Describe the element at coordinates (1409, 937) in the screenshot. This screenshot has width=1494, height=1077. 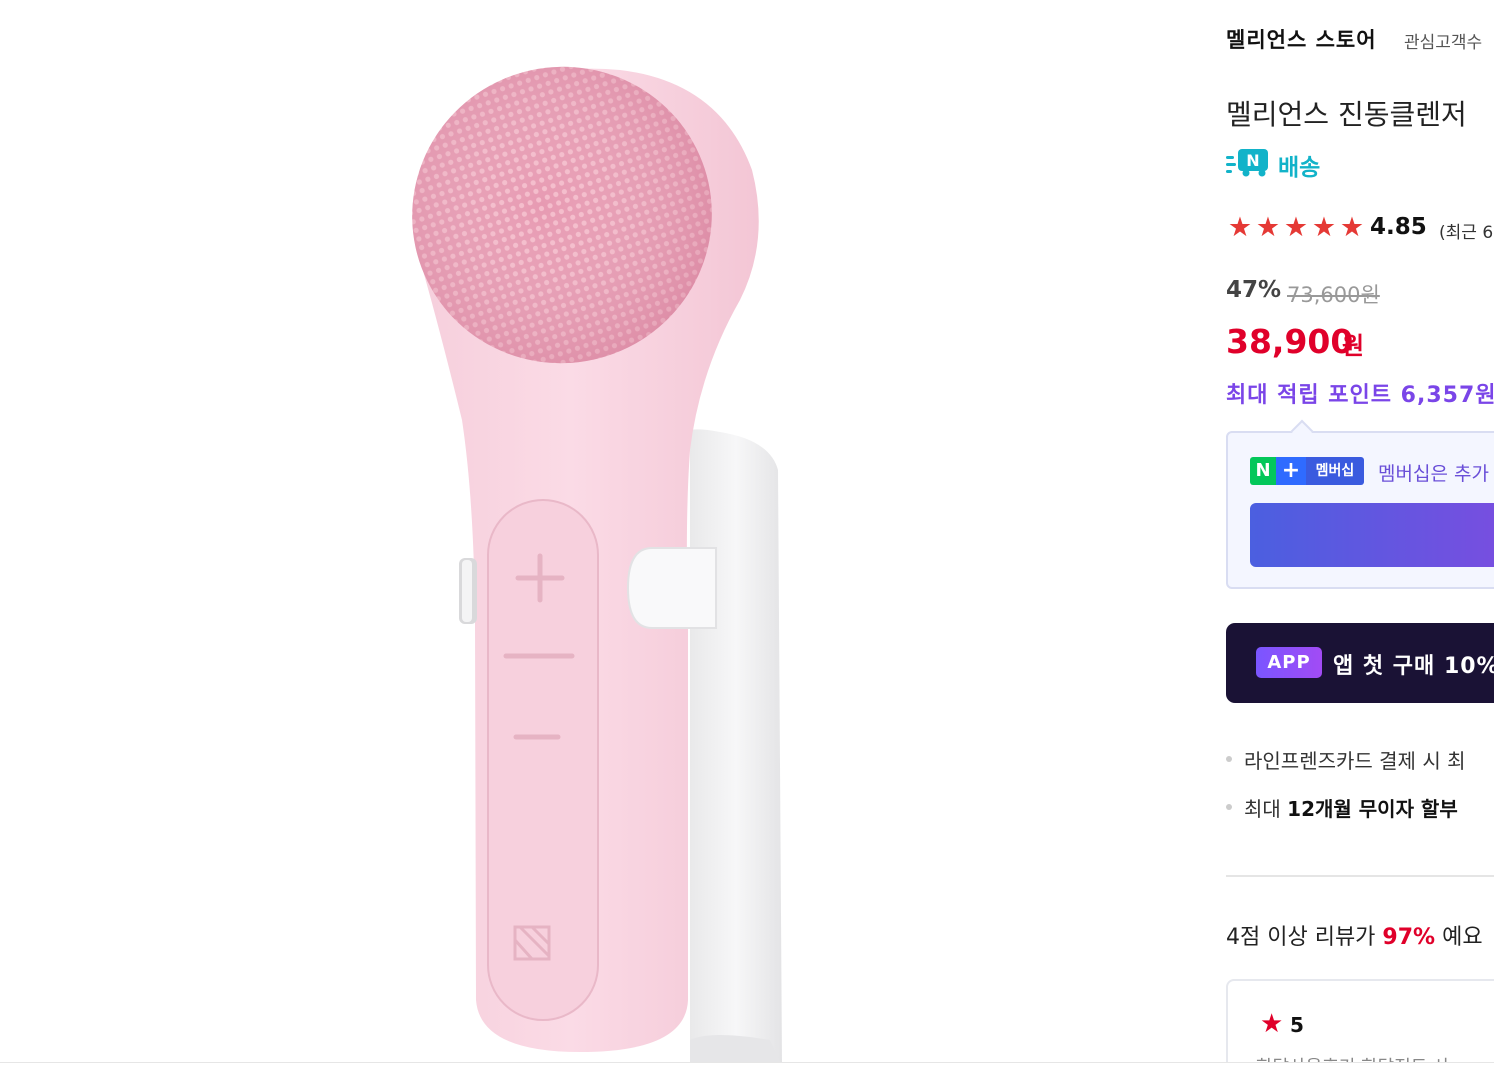
I see `review-summary-percent: 97%` at that location.